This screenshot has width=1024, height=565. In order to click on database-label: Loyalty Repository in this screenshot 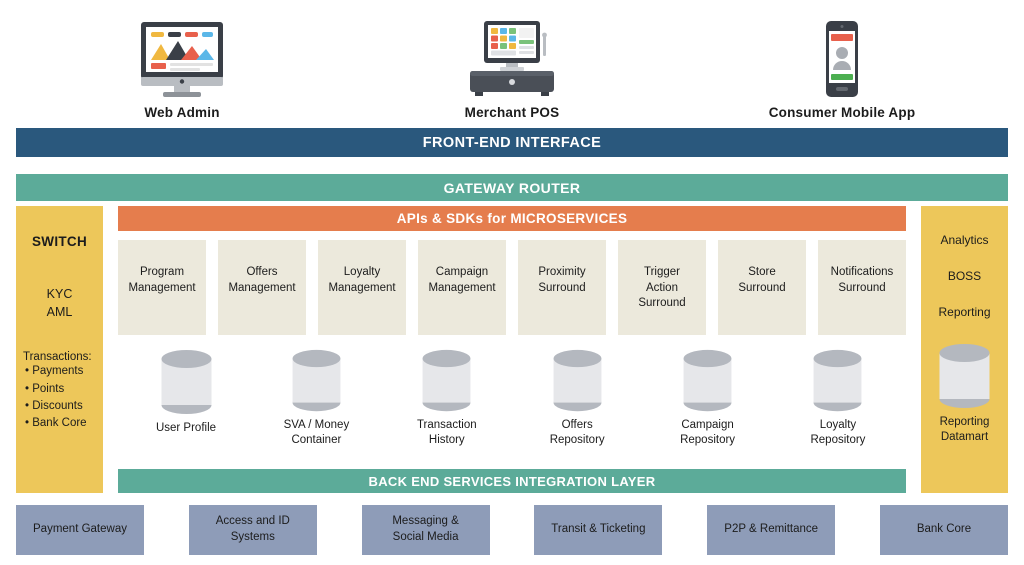, I will do `click(837, 433)`.